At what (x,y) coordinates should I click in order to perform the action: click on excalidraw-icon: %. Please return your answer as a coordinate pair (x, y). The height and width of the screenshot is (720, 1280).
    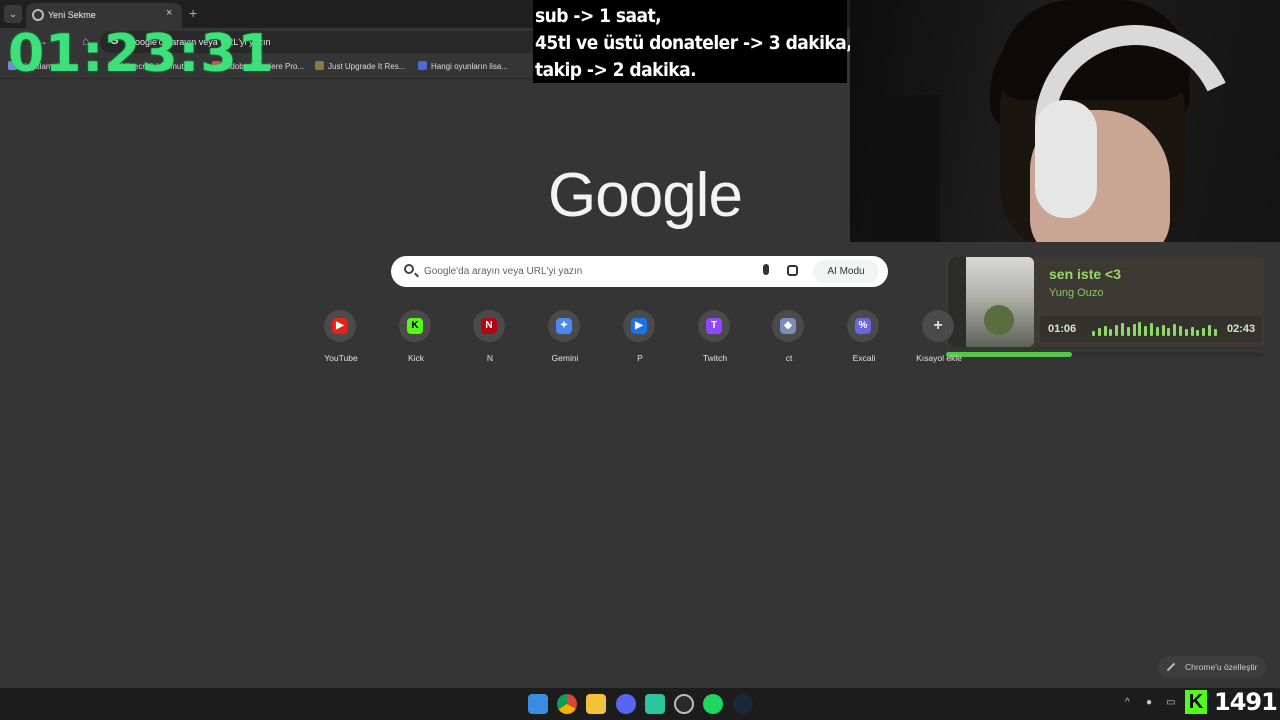
    Looking at the image, I should click on (863, 326).